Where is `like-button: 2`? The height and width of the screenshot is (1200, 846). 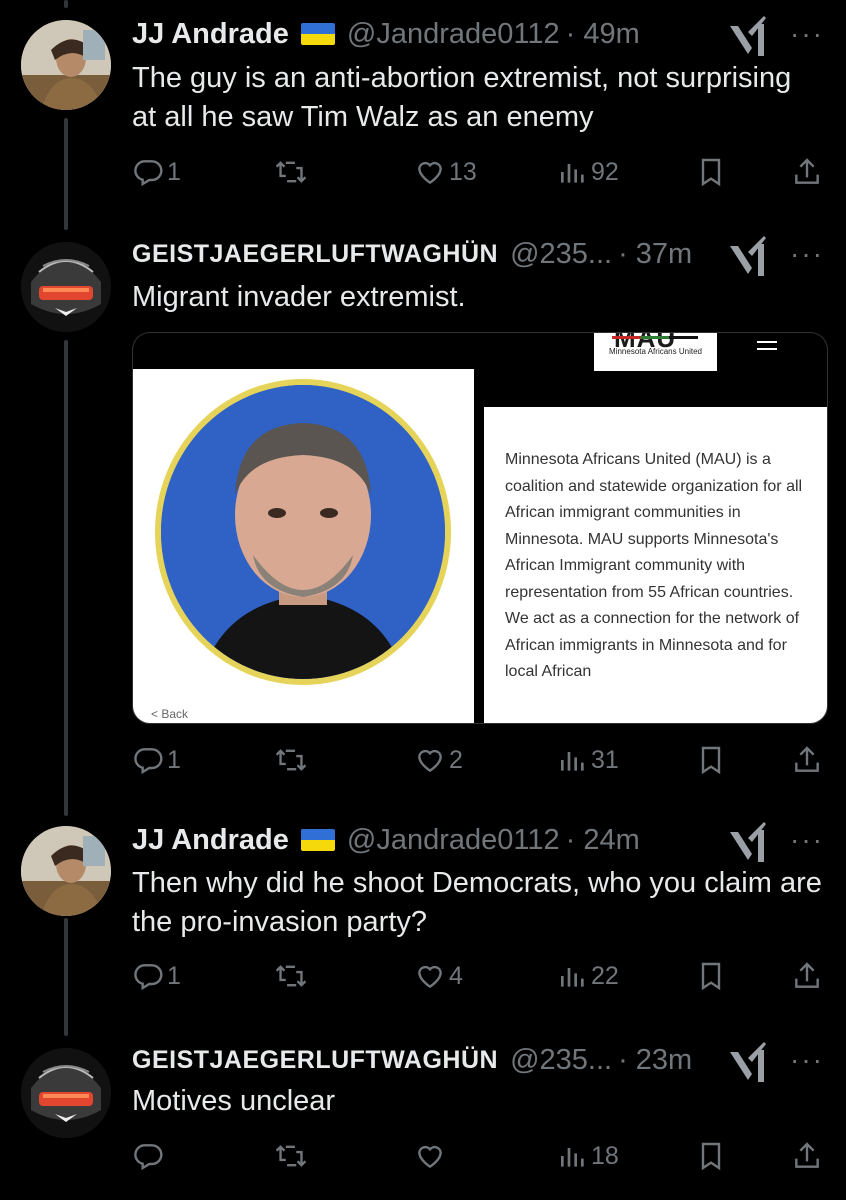
like-button: 2 is located at coordinates (438, 760).